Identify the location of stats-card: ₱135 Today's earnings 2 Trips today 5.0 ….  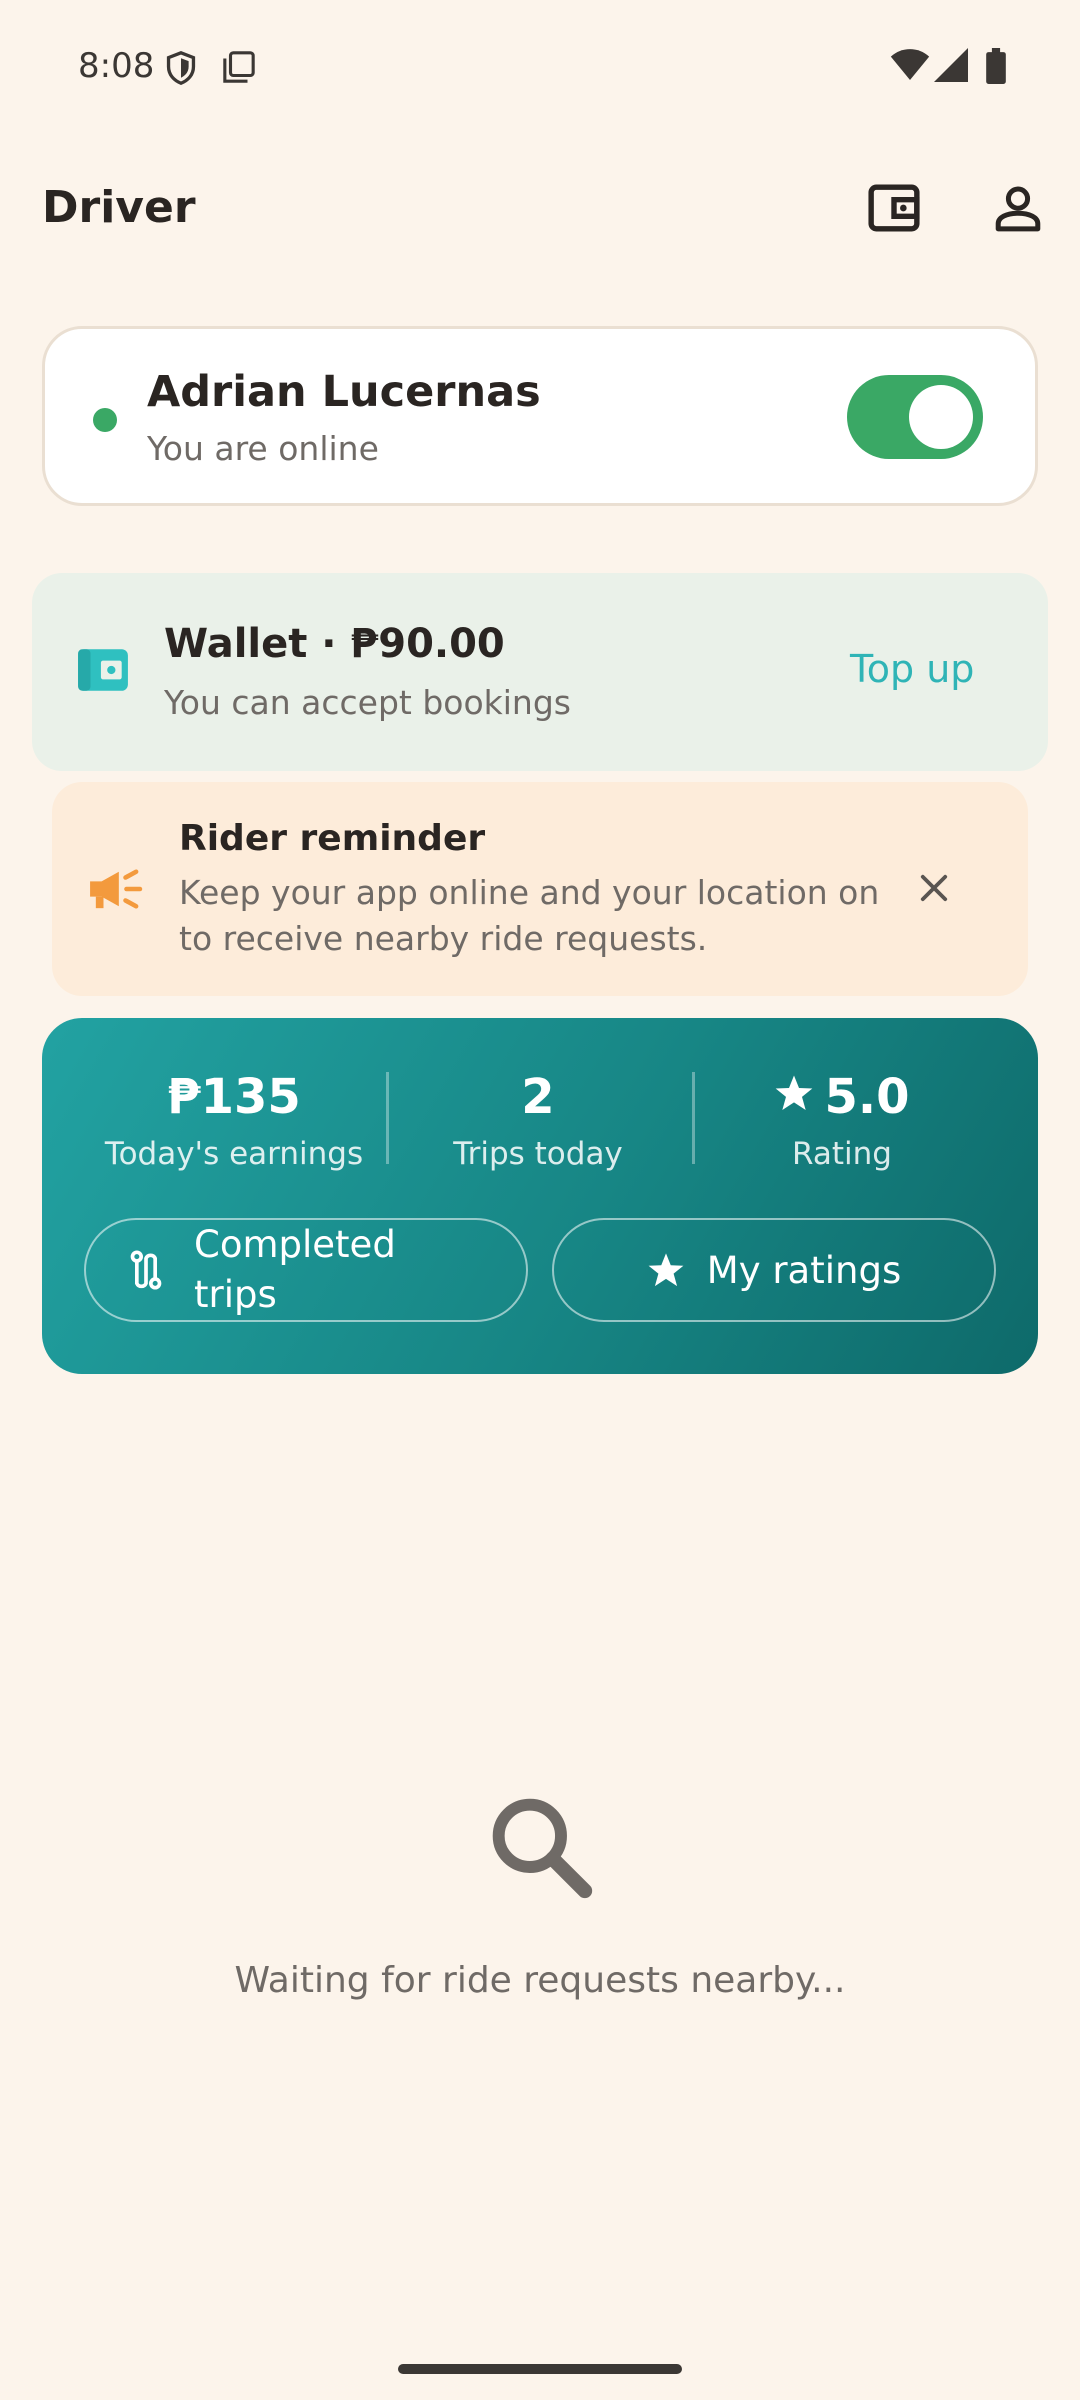
(540, 1196).